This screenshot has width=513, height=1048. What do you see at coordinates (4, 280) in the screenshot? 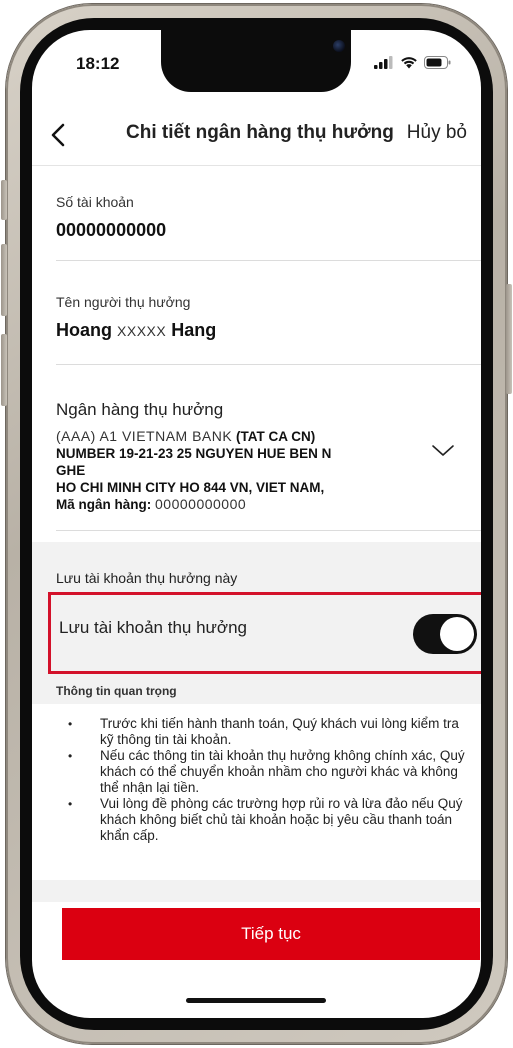
I see `volume-up-button` at bounding box center [4, 280].